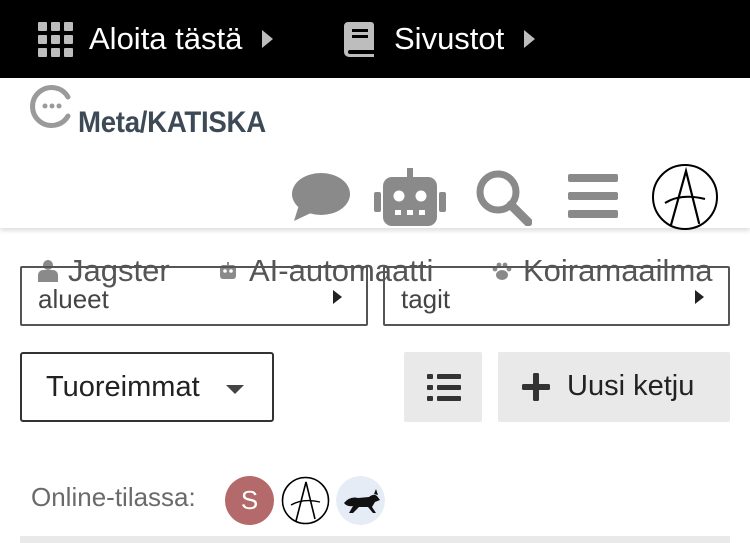  Describe the element at coordinates (593, 196) in the screenshot. I see `hamburger-menu-icon` at that location.